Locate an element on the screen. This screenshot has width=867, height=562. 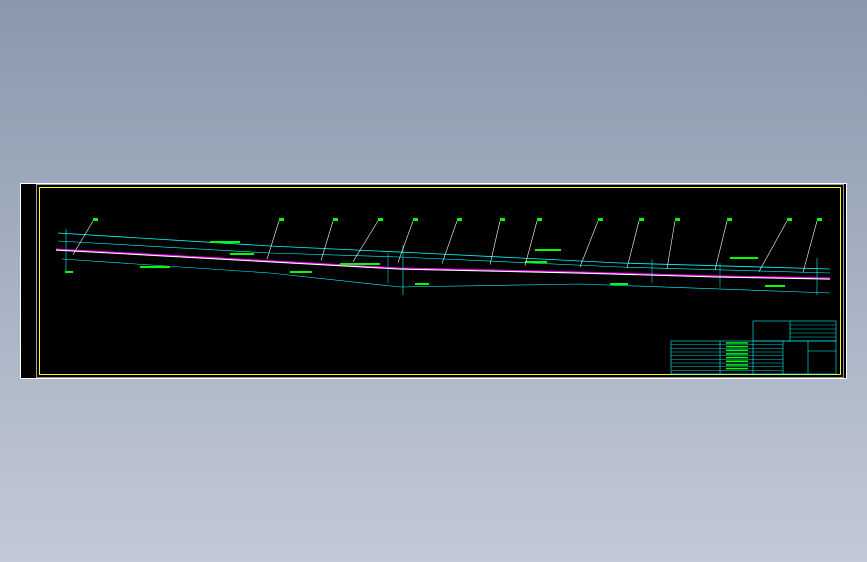
callout-group is located at coordinates (447, 245).